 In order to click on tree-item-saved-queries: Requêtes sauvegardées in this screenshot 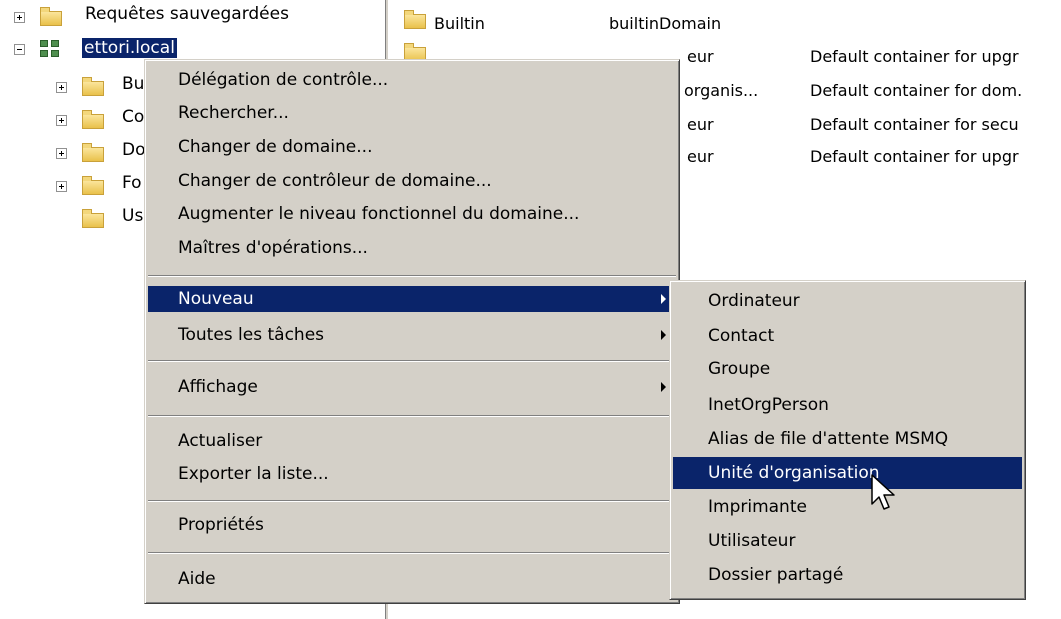, I will do `click(187, 14)`.